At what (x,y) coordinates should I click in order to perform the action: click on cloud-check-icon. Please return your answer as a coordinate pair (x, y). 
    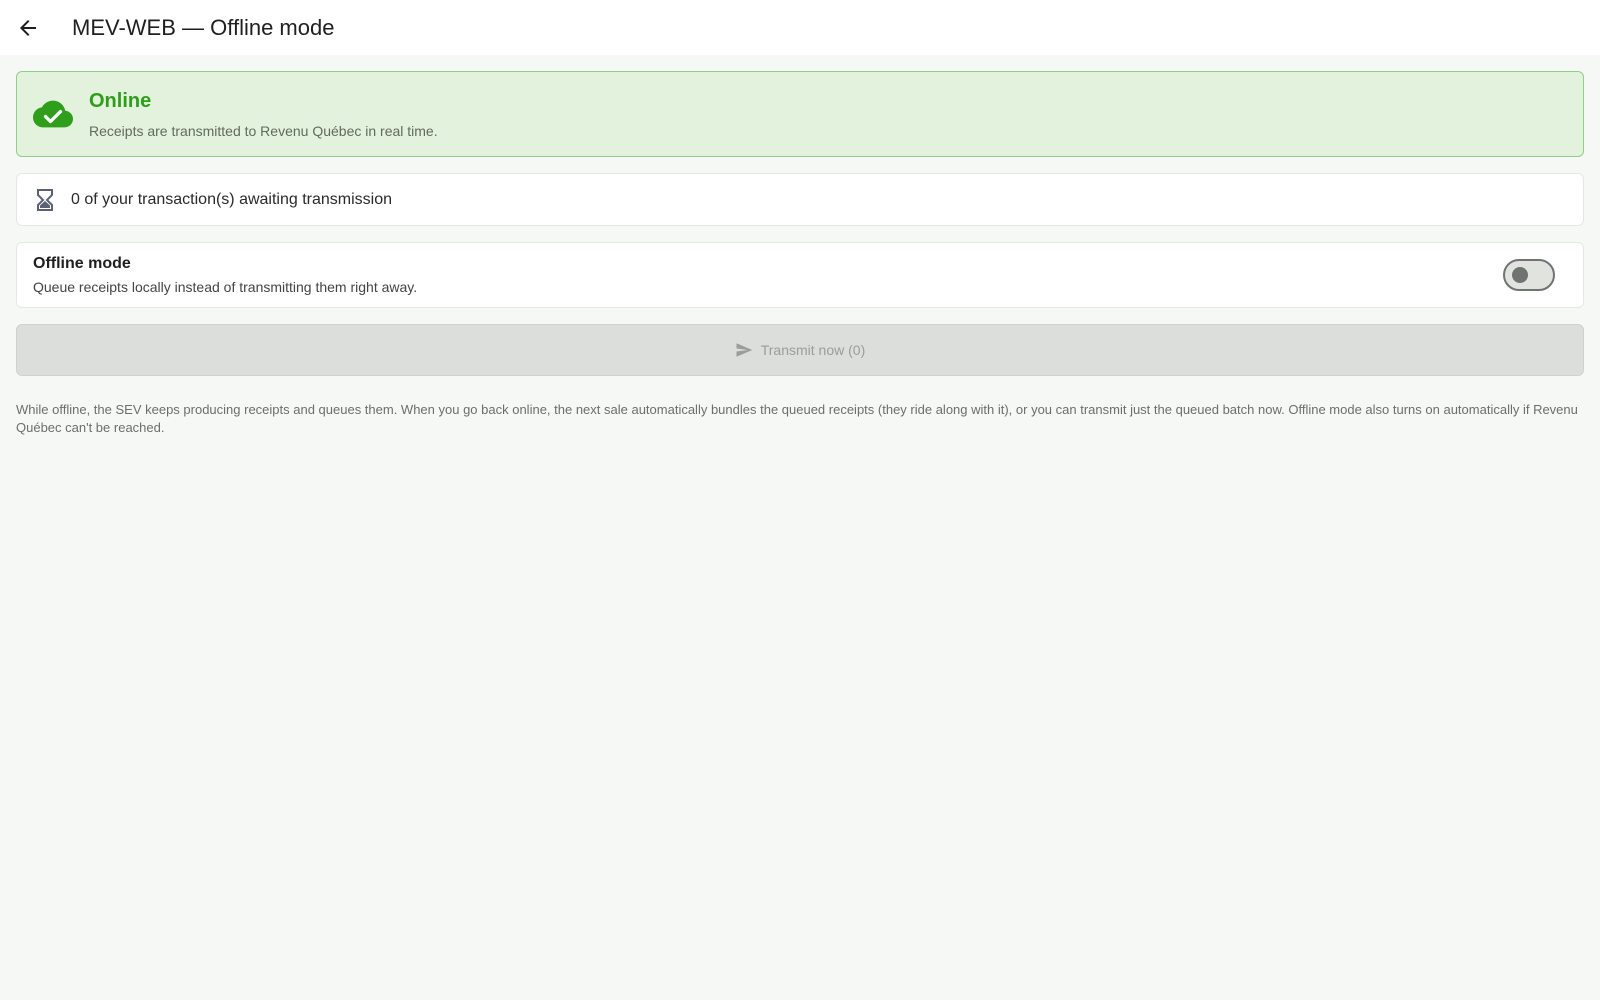
    Looking at the image, I should click on (53, 114).